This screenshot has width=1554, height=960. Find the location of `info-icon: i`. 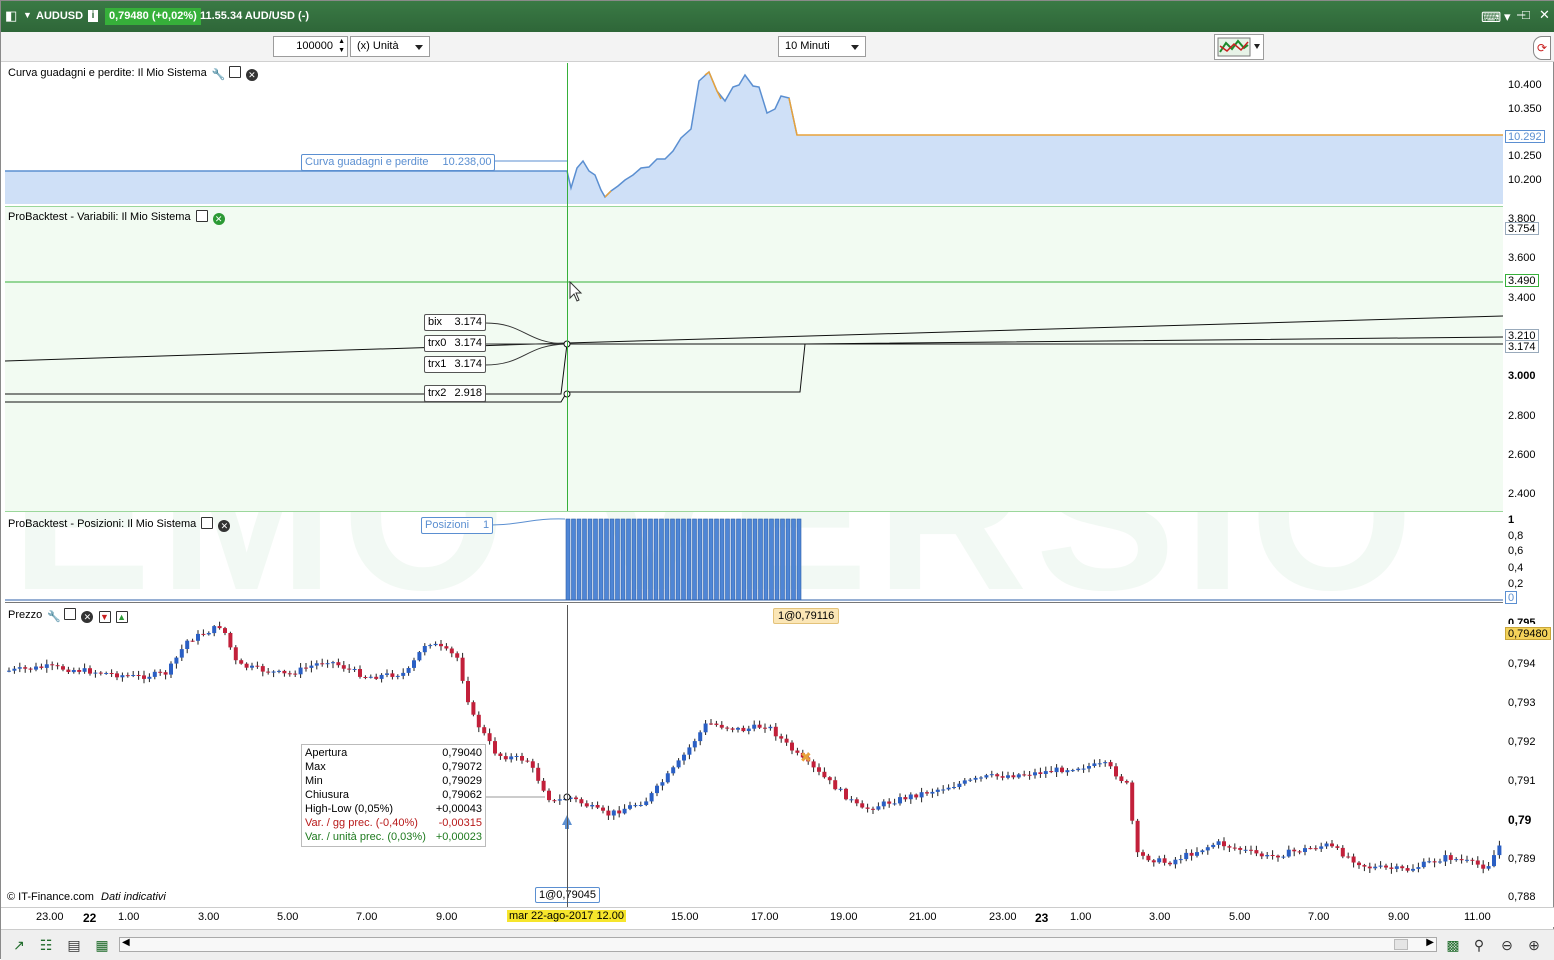

info-icon: i is located at coordinates (93, 16).